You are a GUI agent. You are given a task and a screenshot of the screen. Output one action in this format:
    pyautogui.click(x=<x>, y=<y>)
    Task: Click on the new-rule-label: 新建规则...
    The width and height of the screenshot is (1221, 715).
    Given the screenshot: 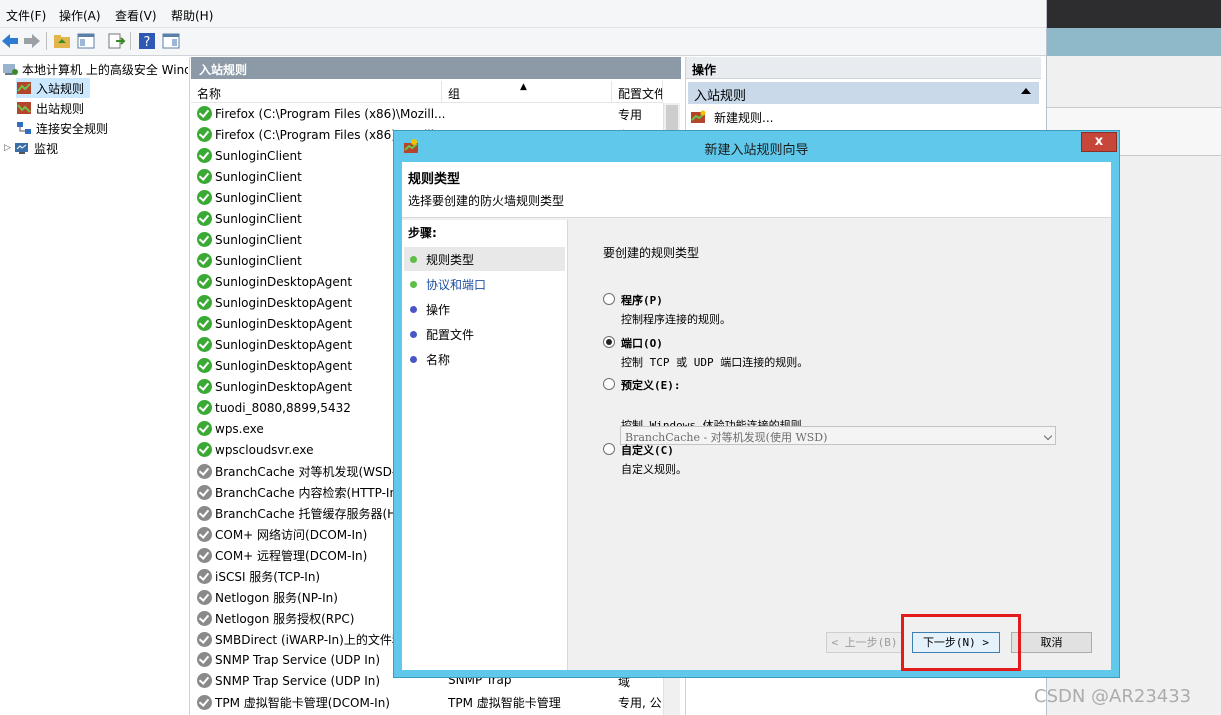 What is the action you would take?
    pyautogui.click(x=744, y=117)
    